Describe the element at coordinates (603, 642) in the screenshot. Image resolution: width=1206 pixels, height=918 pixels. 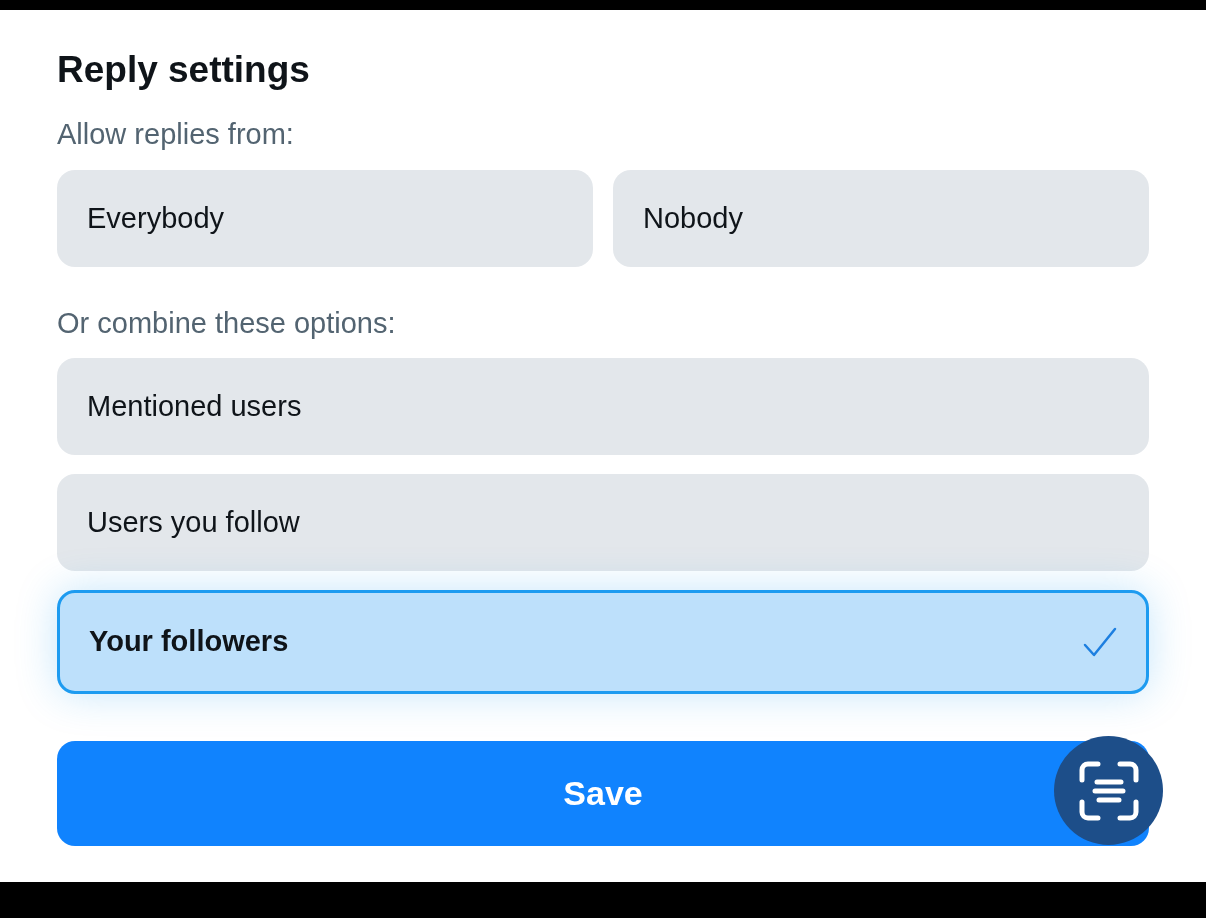
I see `reply-option: Your followers` at that location.